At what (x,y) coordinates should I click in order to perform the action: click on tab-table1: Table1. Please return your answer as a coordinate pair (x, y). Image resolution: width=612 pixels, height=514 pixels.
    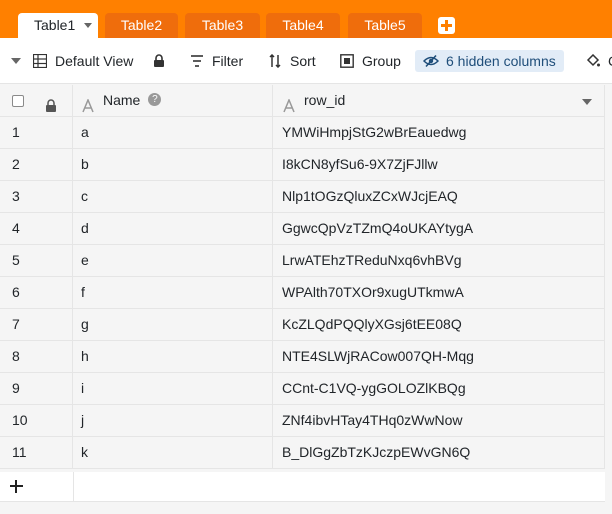
    Looking at the image, I should click on (58, 25).